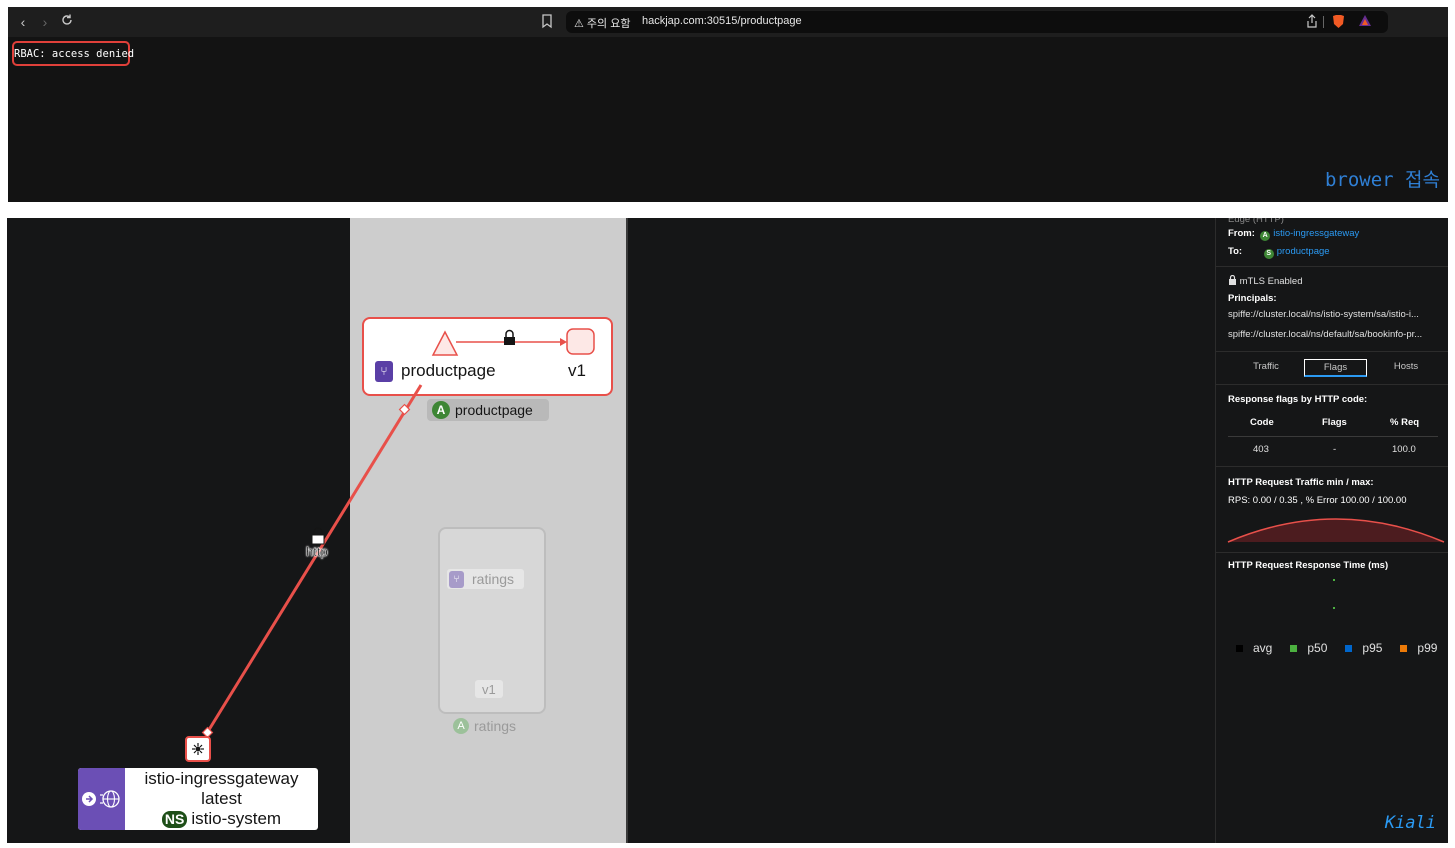  Describe the element at coordinates (1298, 399) in the screenshot. I see `flags-title: Response flags by HTTP code:` at that location.